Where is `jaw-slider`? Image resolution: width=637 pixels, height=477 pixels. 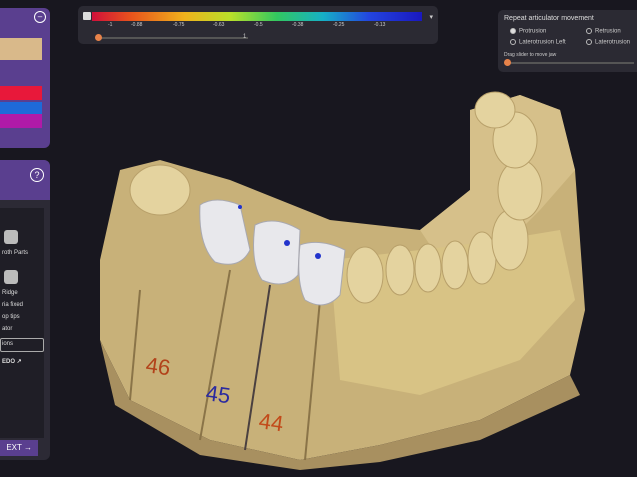
jaw-slider is located at coordinates (570, 63).